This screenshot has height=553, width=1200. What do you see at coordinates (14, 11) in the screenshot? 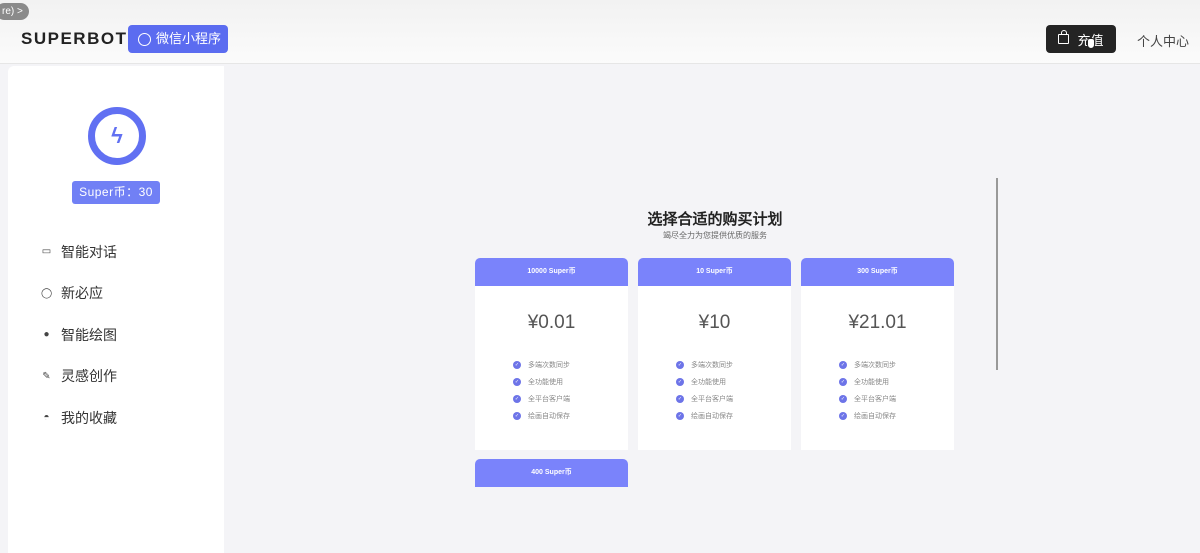
I see `browser-pill: re) >` at bounding box center [14, 11].